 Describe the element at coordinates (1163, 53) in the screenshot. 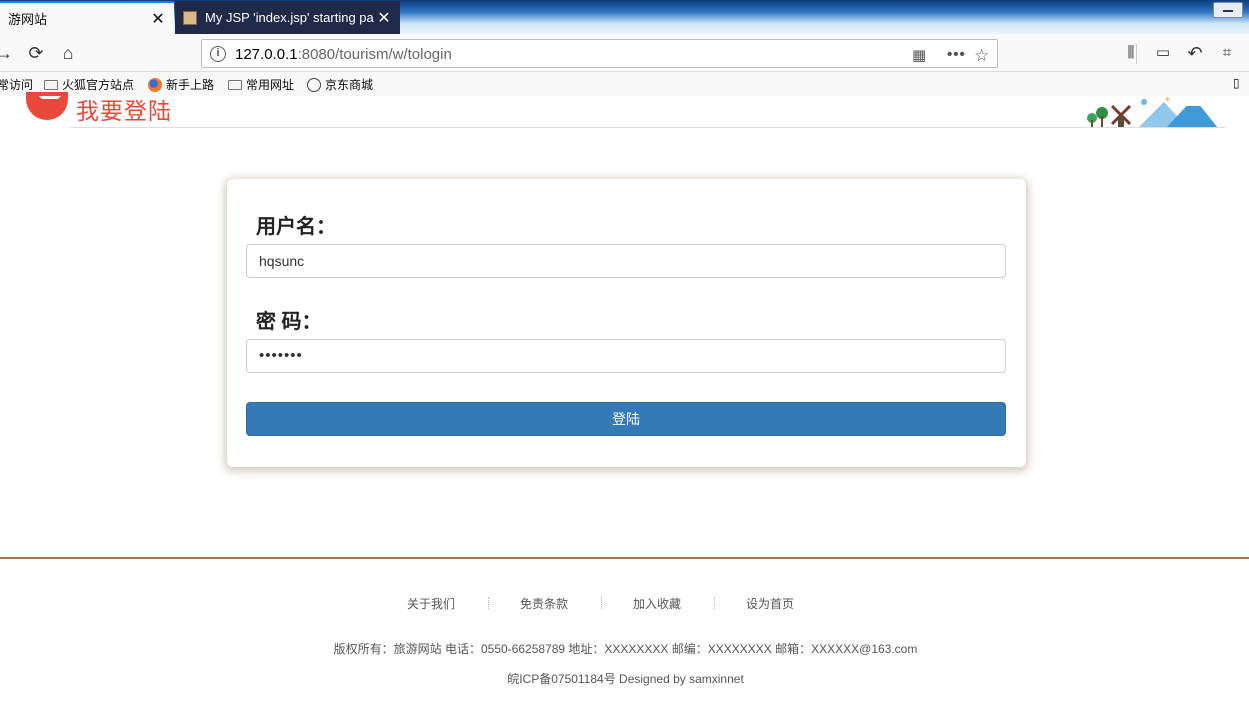

I see `sidebar-icon: ▭` at that location.